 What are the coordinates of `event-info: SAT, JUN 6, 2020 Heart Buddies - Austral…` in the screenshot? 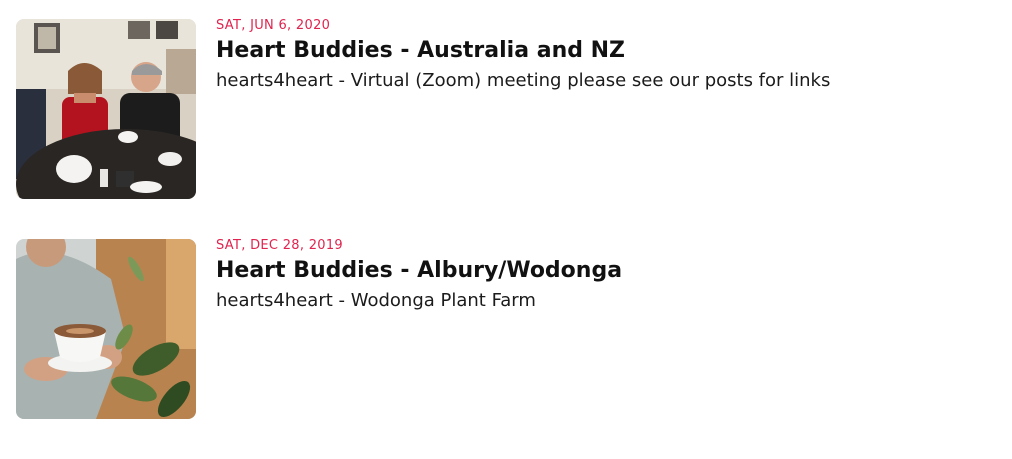 It's located at (523, 56).